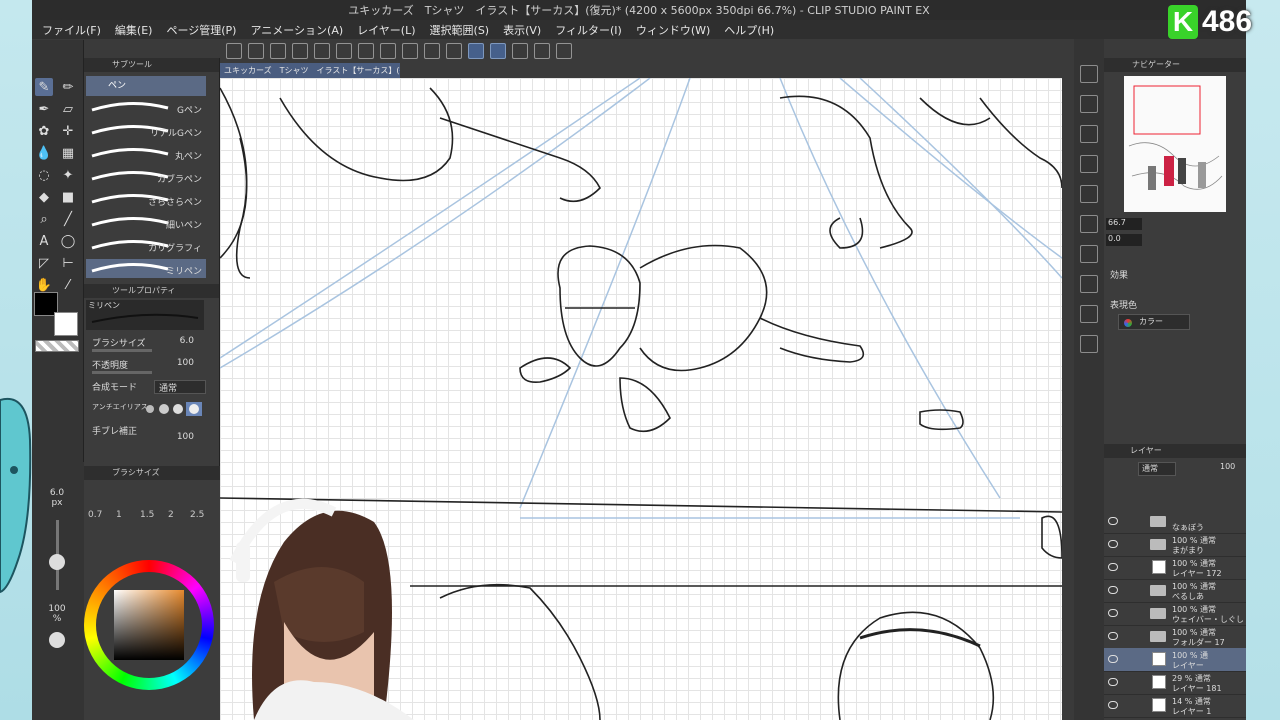 The image size is (1280, 720). I want to click on text-tool-icon: A, so click(44, 241).